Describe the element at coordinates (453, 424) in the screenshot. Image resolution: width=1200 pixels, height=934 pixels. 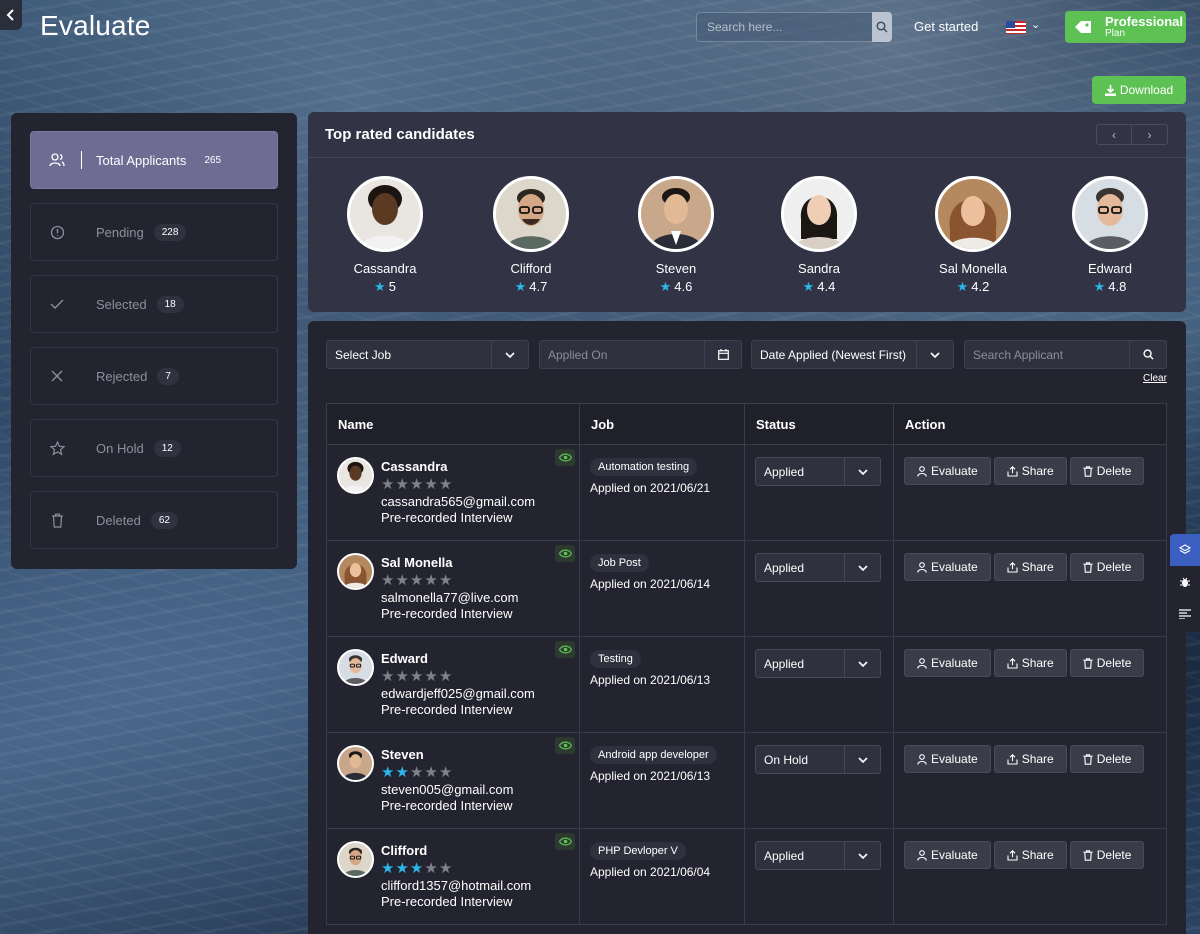
I see `column-header-name: Name` at that location.